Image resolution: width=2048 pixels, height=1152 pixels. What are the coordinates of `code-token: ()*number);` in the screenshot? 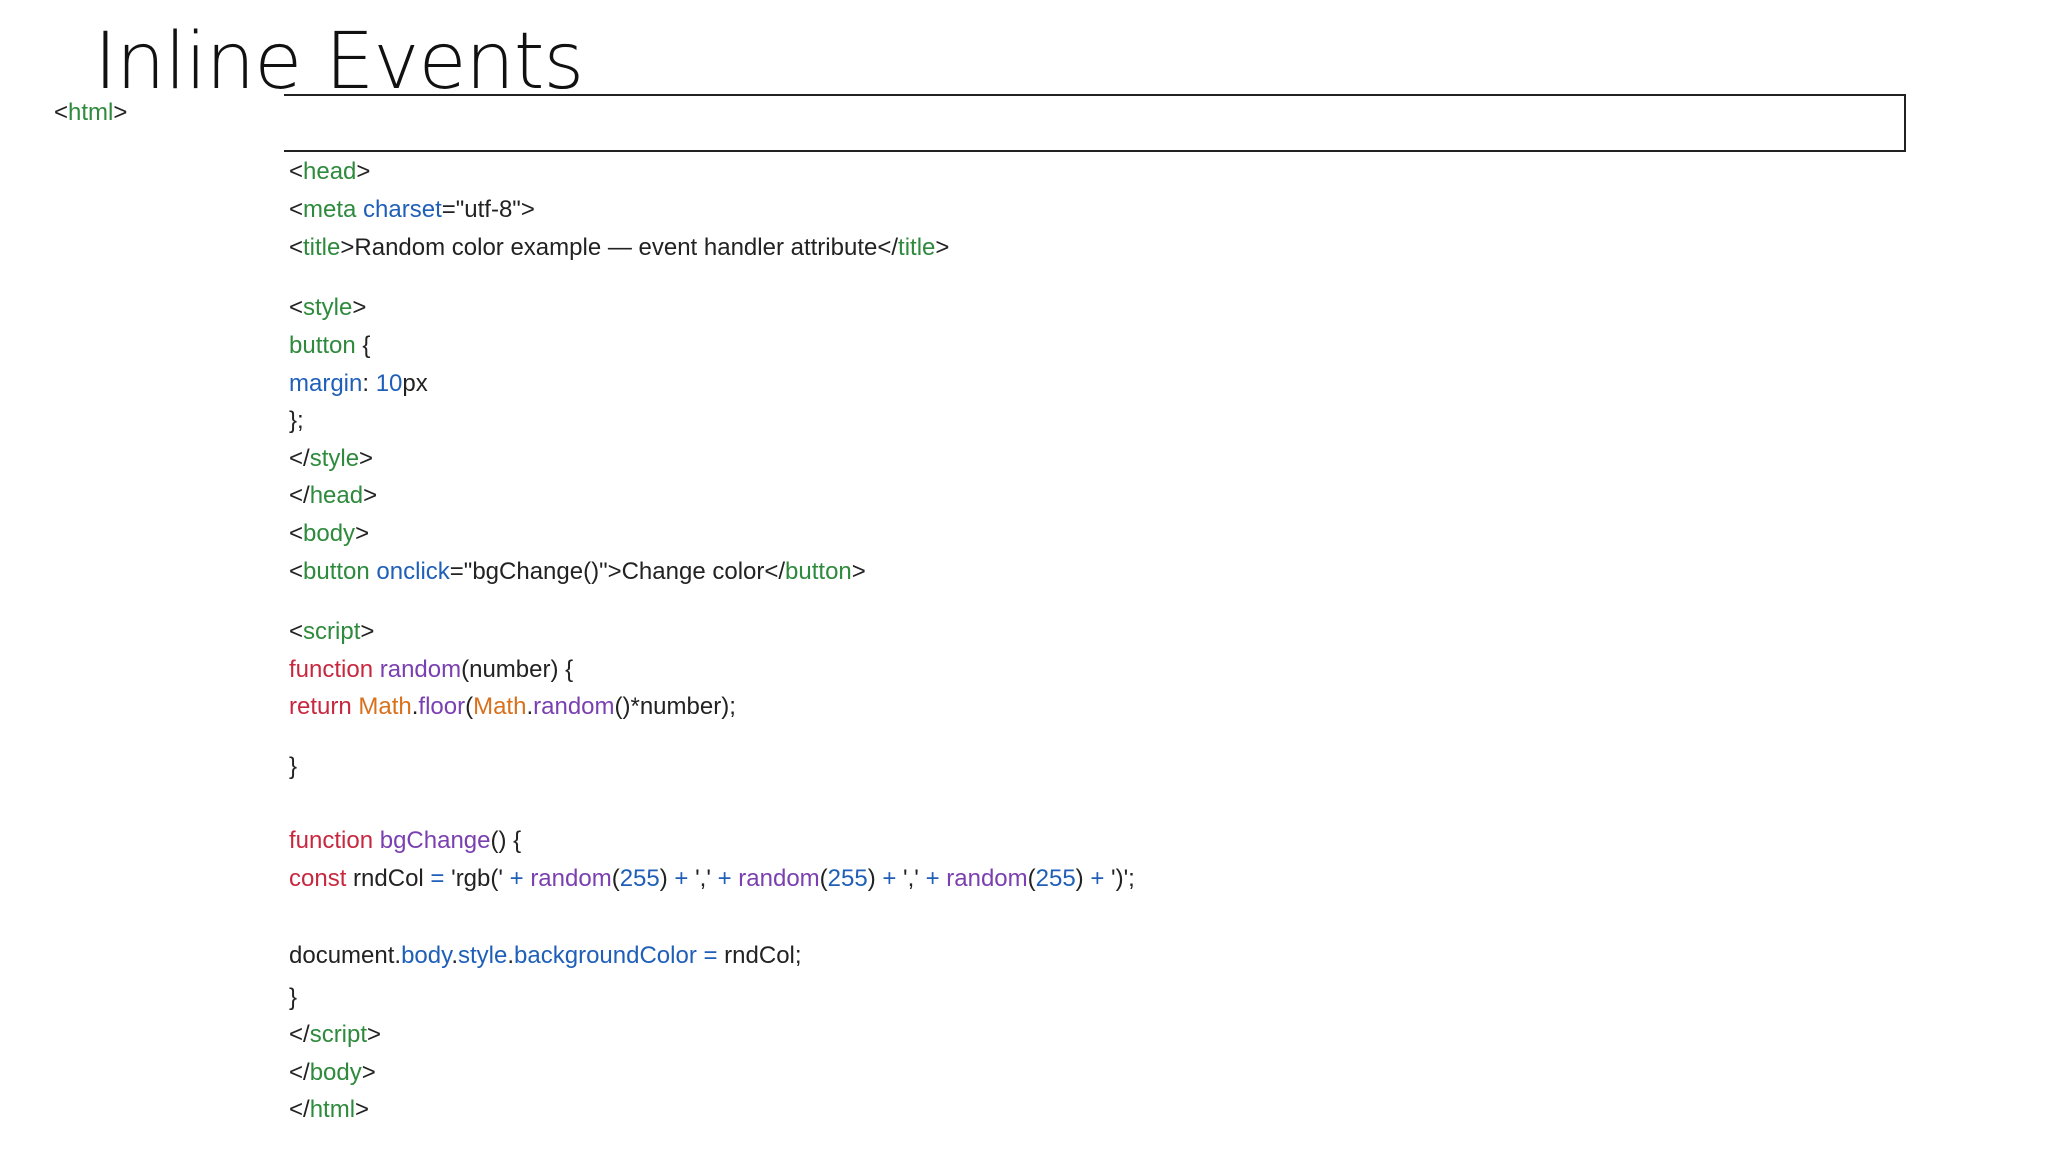 It's located at (675, 706).